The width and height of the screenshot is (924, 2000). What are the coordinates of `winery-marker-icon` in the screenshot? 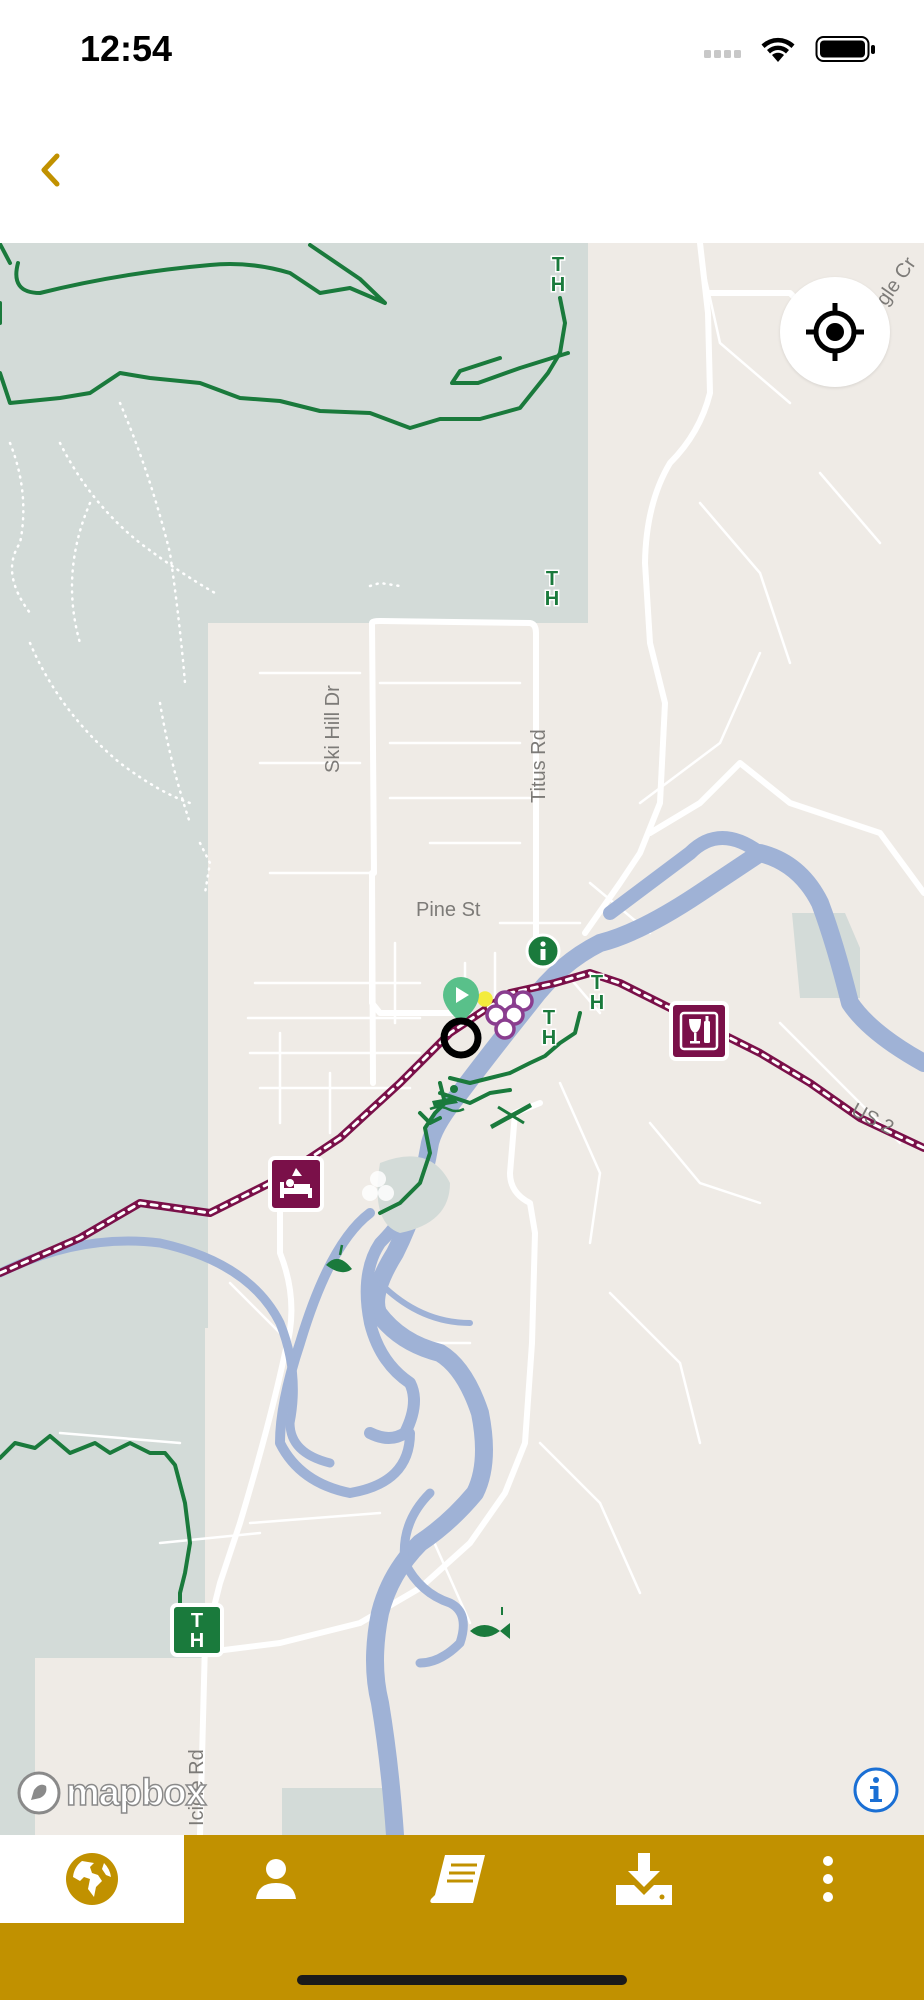 It's located at (699, 1031).